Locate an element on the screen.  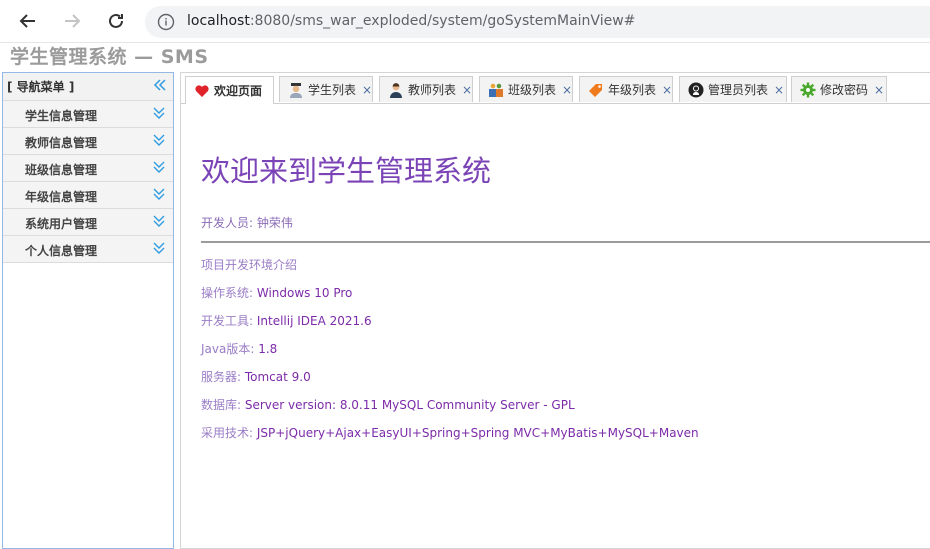
nav-item-grade: 年级信息管理 is located at coordinates (88, 195).